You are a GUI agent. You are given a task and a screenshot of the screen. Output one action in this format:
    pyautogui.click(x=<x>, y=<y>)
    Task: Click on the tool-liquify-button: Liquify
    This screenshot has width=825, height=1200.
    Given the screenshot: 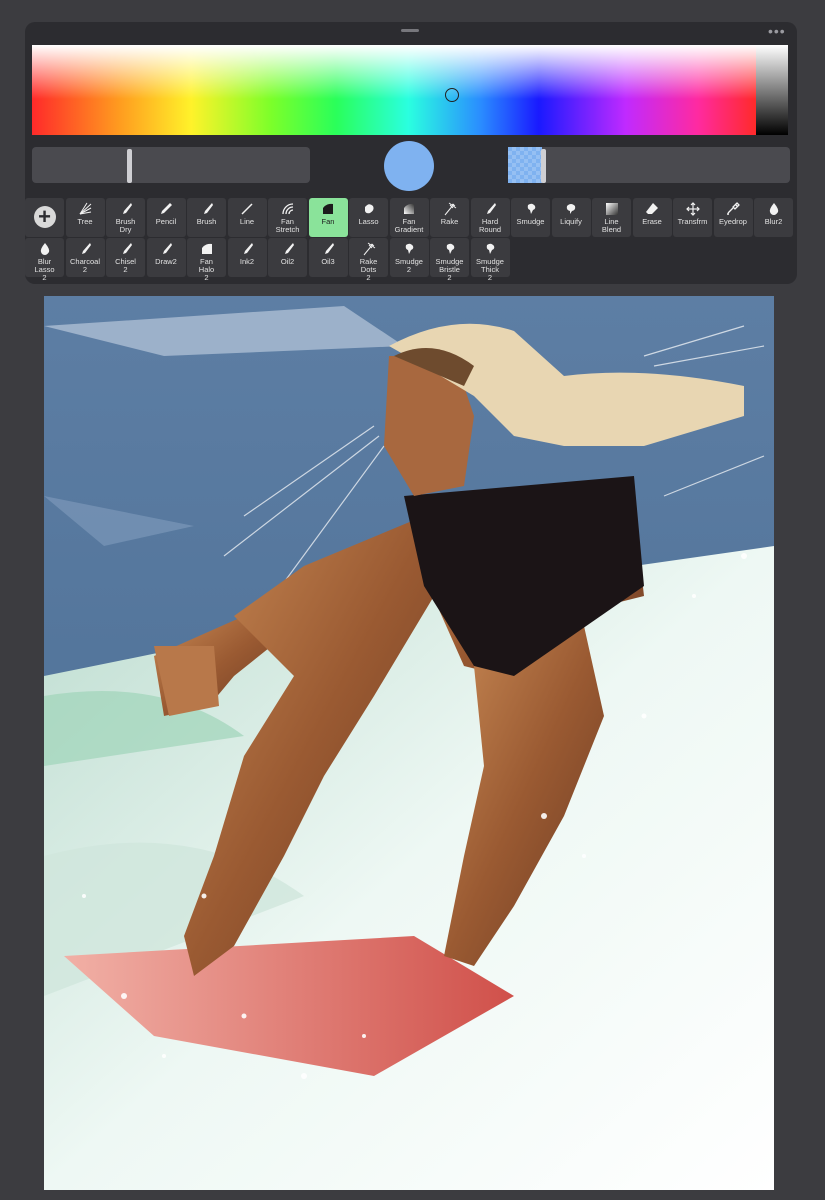 What is the action you would take?
    pyautogui.click(x=571, y=217)
    